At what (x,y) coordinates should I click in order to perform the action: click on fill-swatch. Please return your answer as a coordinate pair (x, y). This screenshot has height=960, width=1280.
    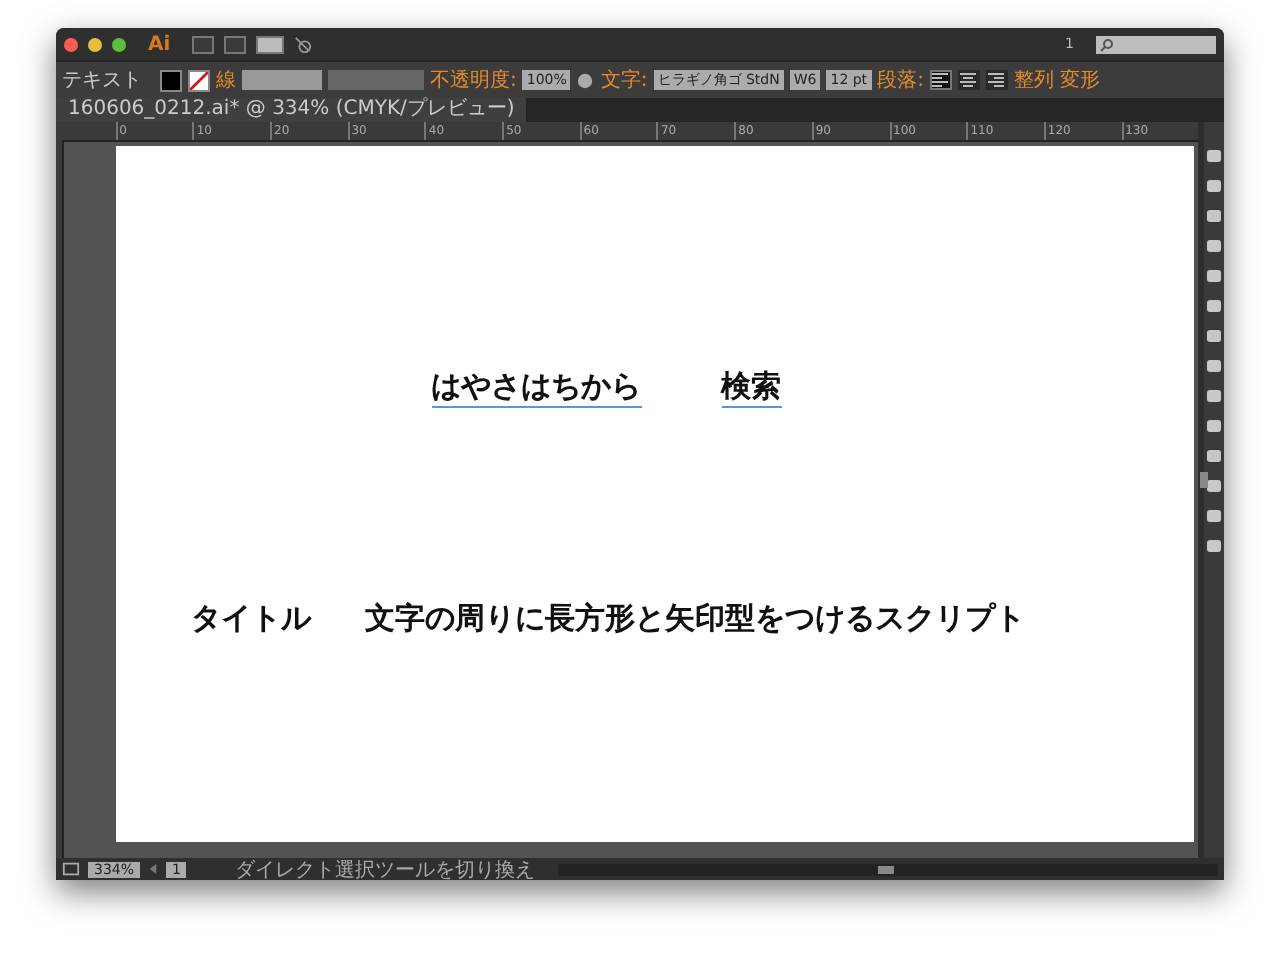
    Looking at the image, I should click on (171, 80).